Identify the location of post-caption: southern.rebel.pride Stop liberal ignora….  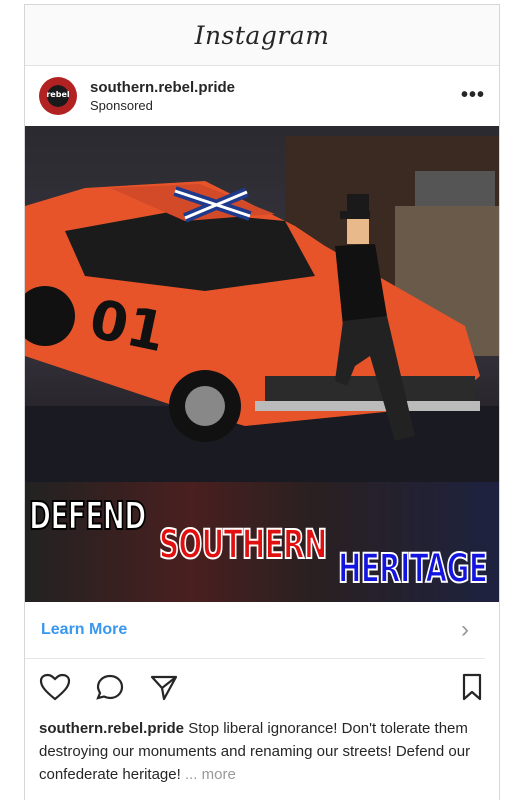
(262, 751).